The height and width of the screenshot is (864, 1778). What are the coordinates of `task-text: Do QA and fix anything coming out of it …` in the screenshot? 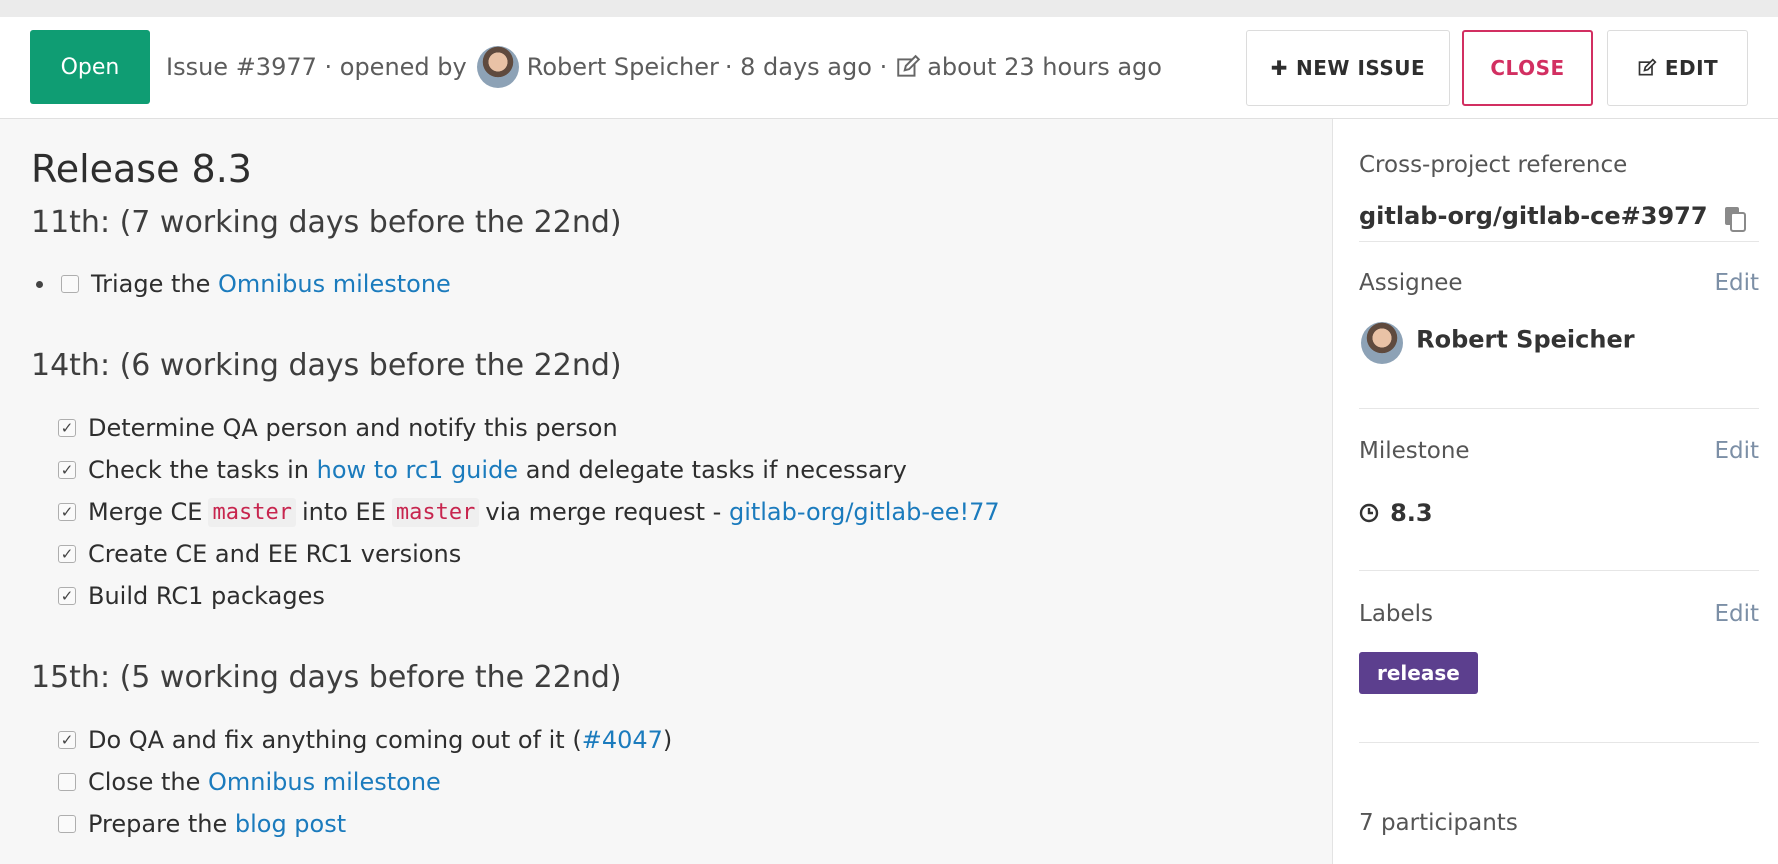 It's located at (335, 740).